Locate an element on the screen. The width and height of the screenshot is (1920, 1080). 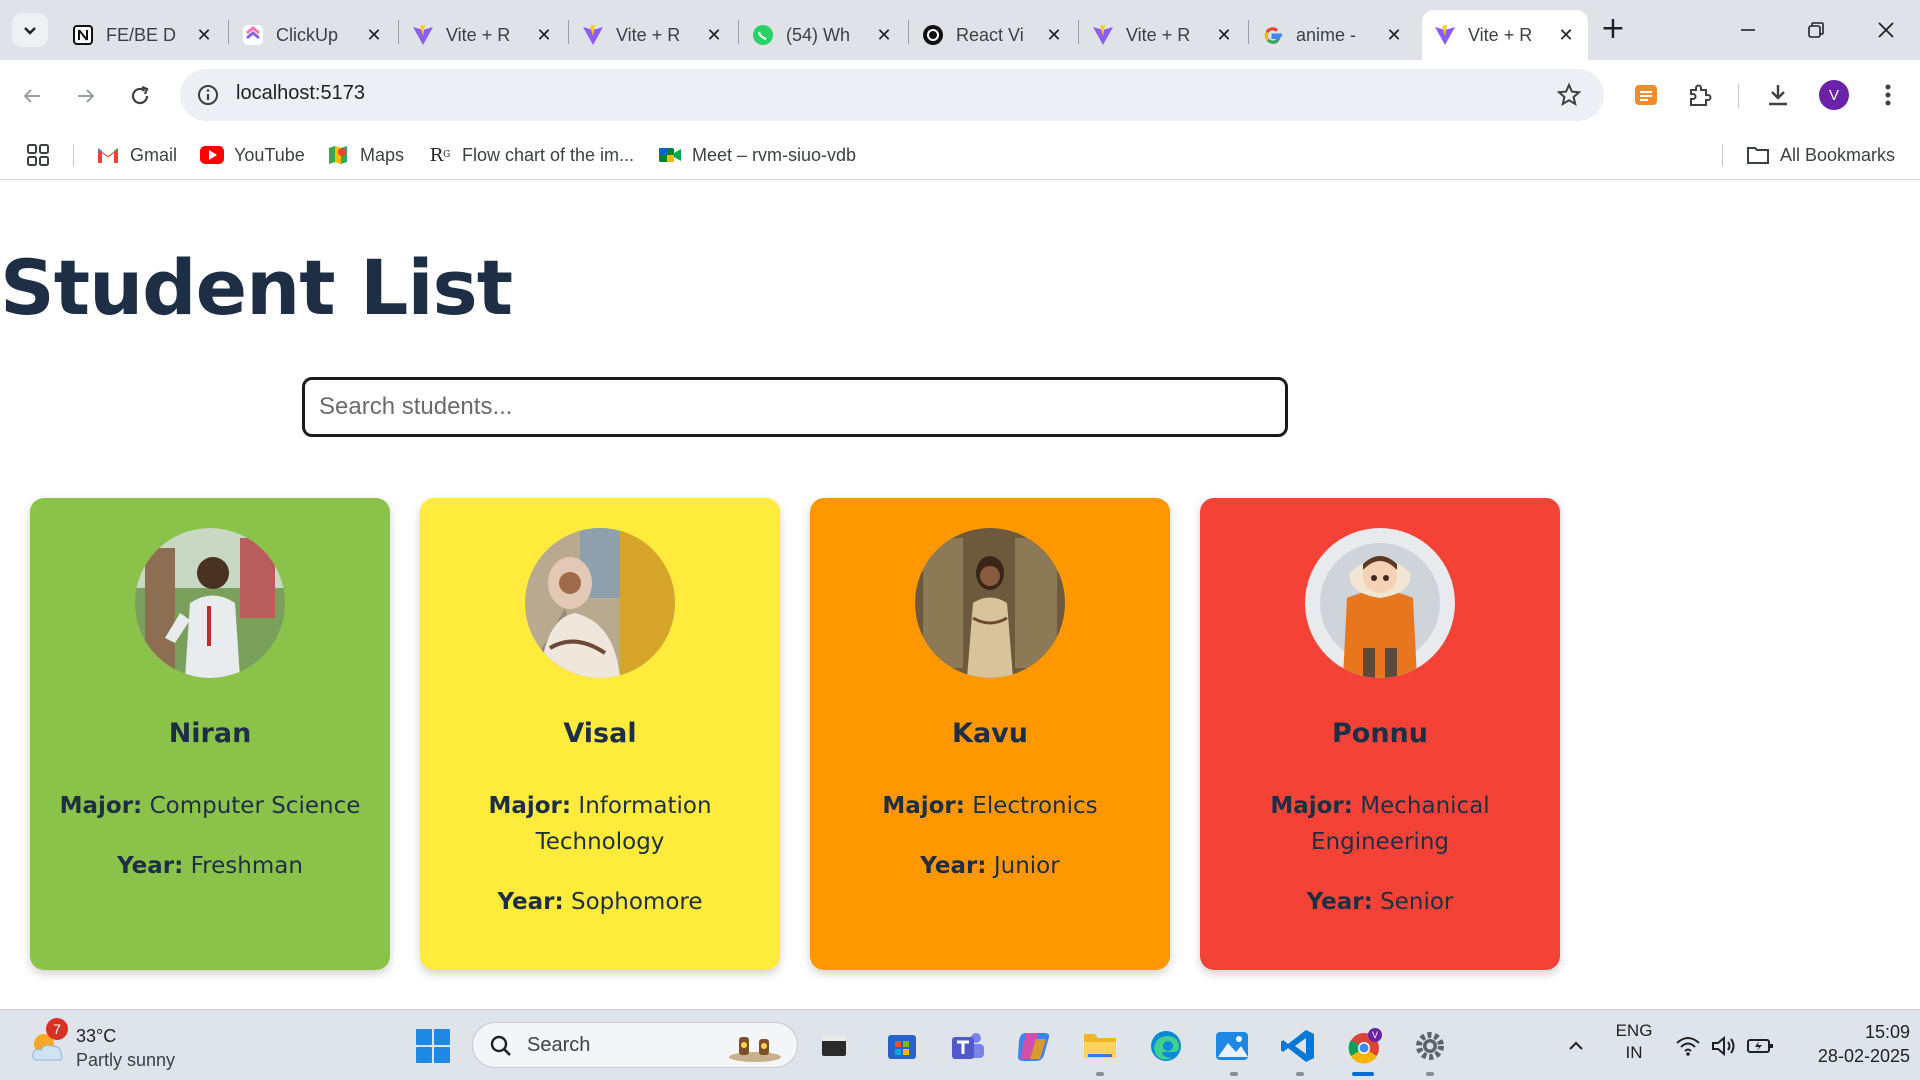
tab-5: (54) Wh ✕ is located at coordinates (823, 35).